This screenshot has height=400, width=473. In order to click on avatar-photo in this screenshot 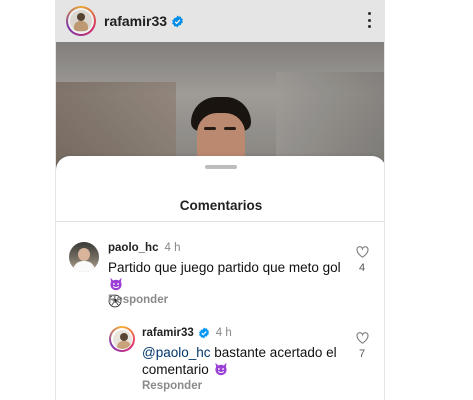, I will do `click(81, 21)`.